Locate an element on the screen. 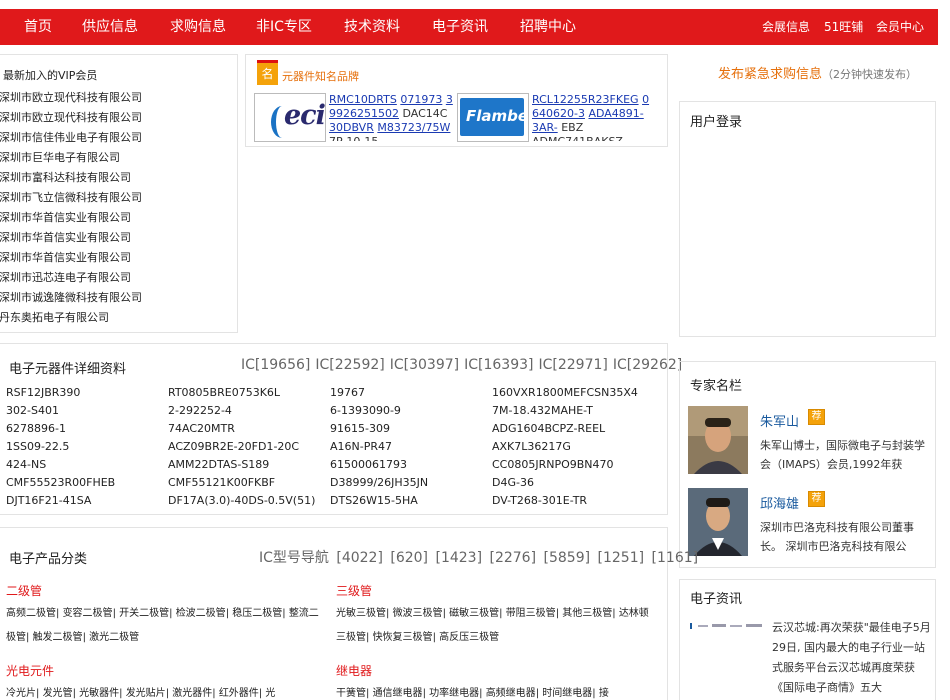  category-heading: 继电器 is located at coordinates (495, 672).